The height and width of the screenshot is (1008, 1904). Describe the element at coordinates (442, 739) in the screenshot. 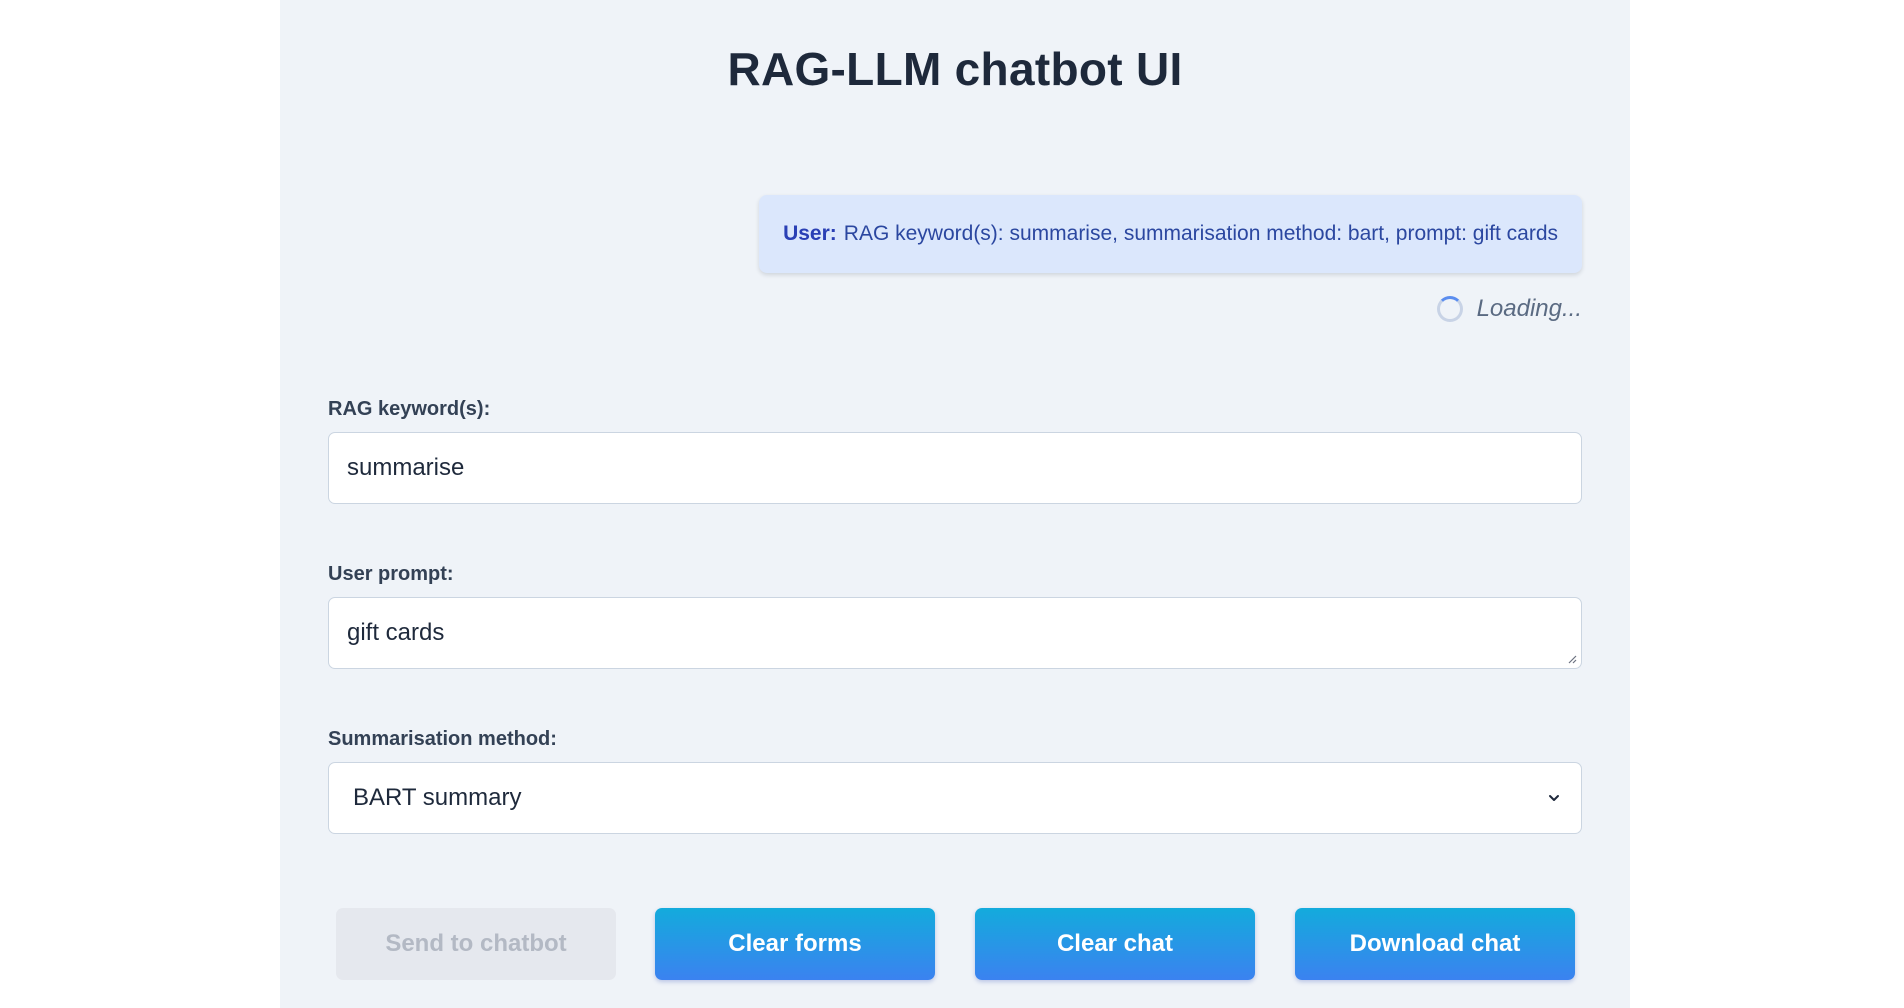

I see `summarisation-method-label: Summarisation method:` at that location.